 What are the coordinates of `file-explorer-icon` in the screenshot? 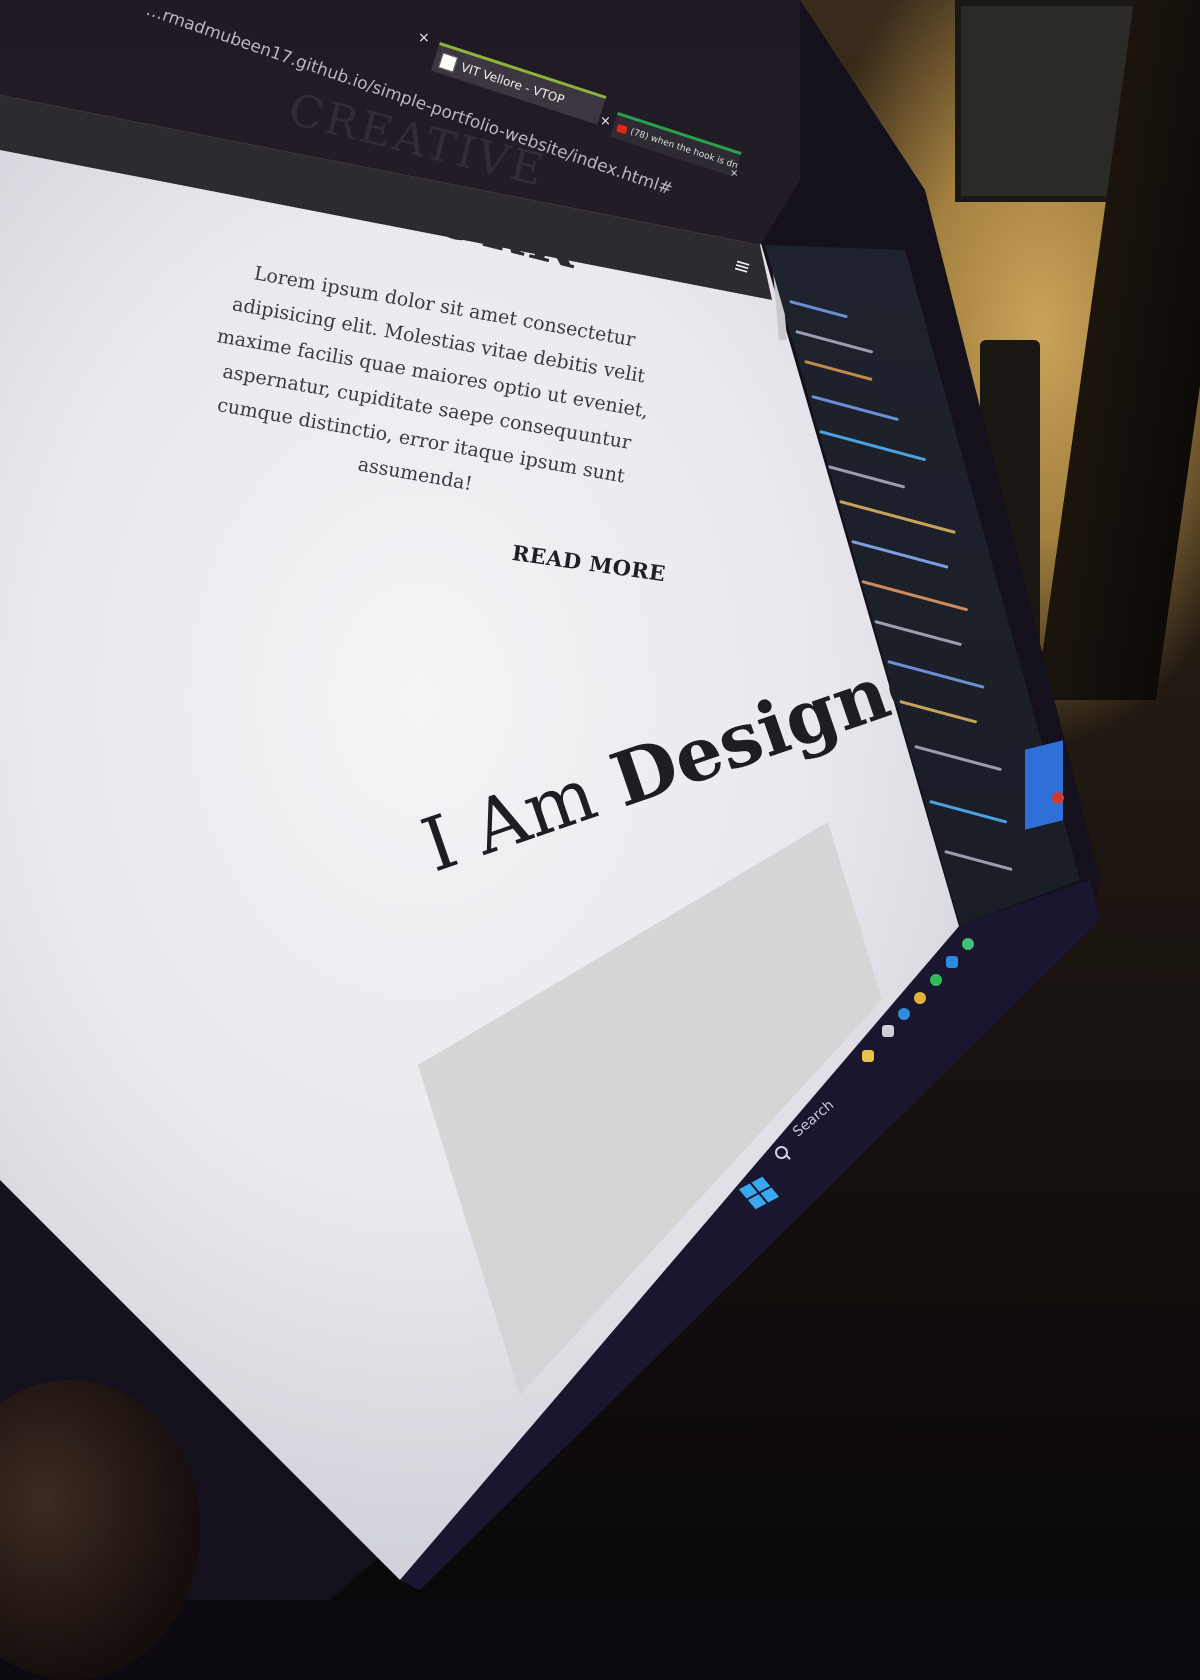 It's located at (868, 1056).